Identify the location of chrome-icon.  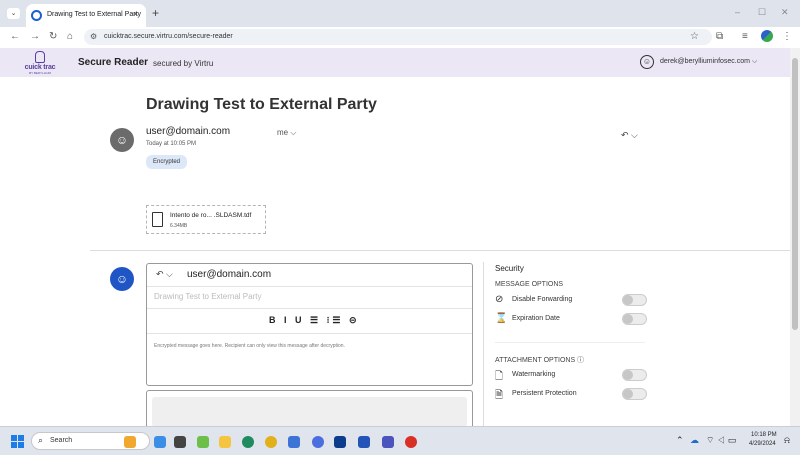
(271, 442).